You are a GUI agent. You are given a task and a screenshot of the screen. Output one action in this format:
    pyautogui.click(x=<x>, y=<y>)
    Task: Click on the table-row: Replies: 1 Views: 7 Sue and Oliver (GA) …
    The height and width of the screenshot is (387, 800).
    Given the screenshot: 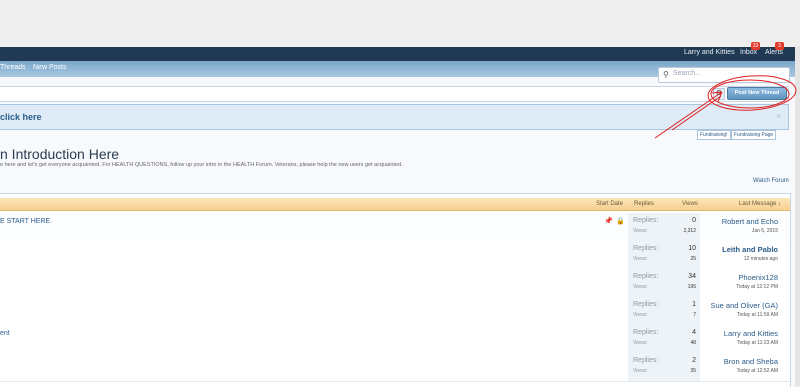 What is the action you would take?
    pyautogui.click(x=395, y=311)
    